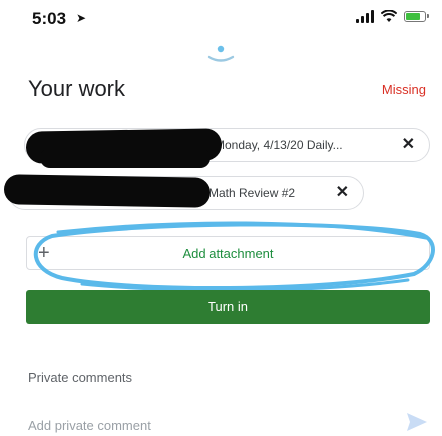 The image size is (442, 436). Describe the element at coordinates (252, 193) in the screenshot. I see `attachment-chip-label: Math Review #2` at that location.